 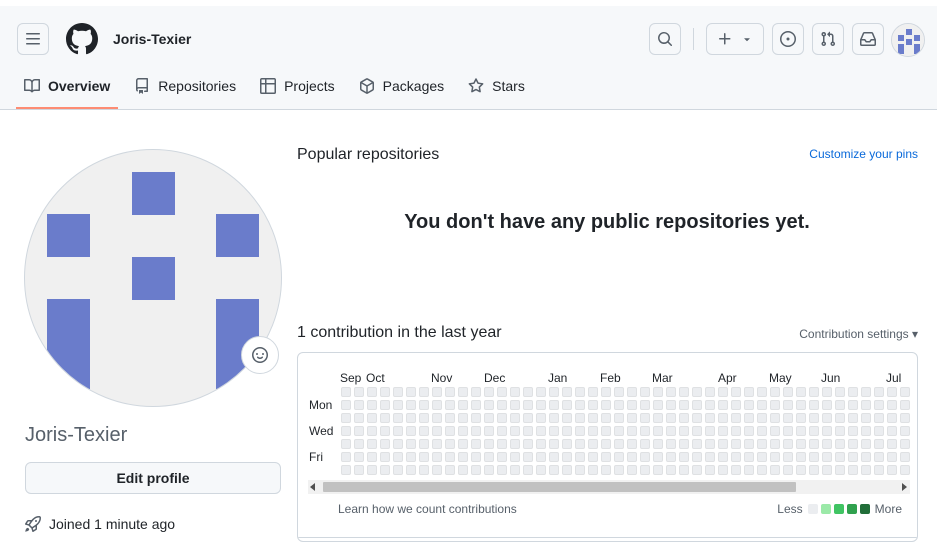 I want to click on customize-pins-link: Customize your pins, so click(x=863, y=154).